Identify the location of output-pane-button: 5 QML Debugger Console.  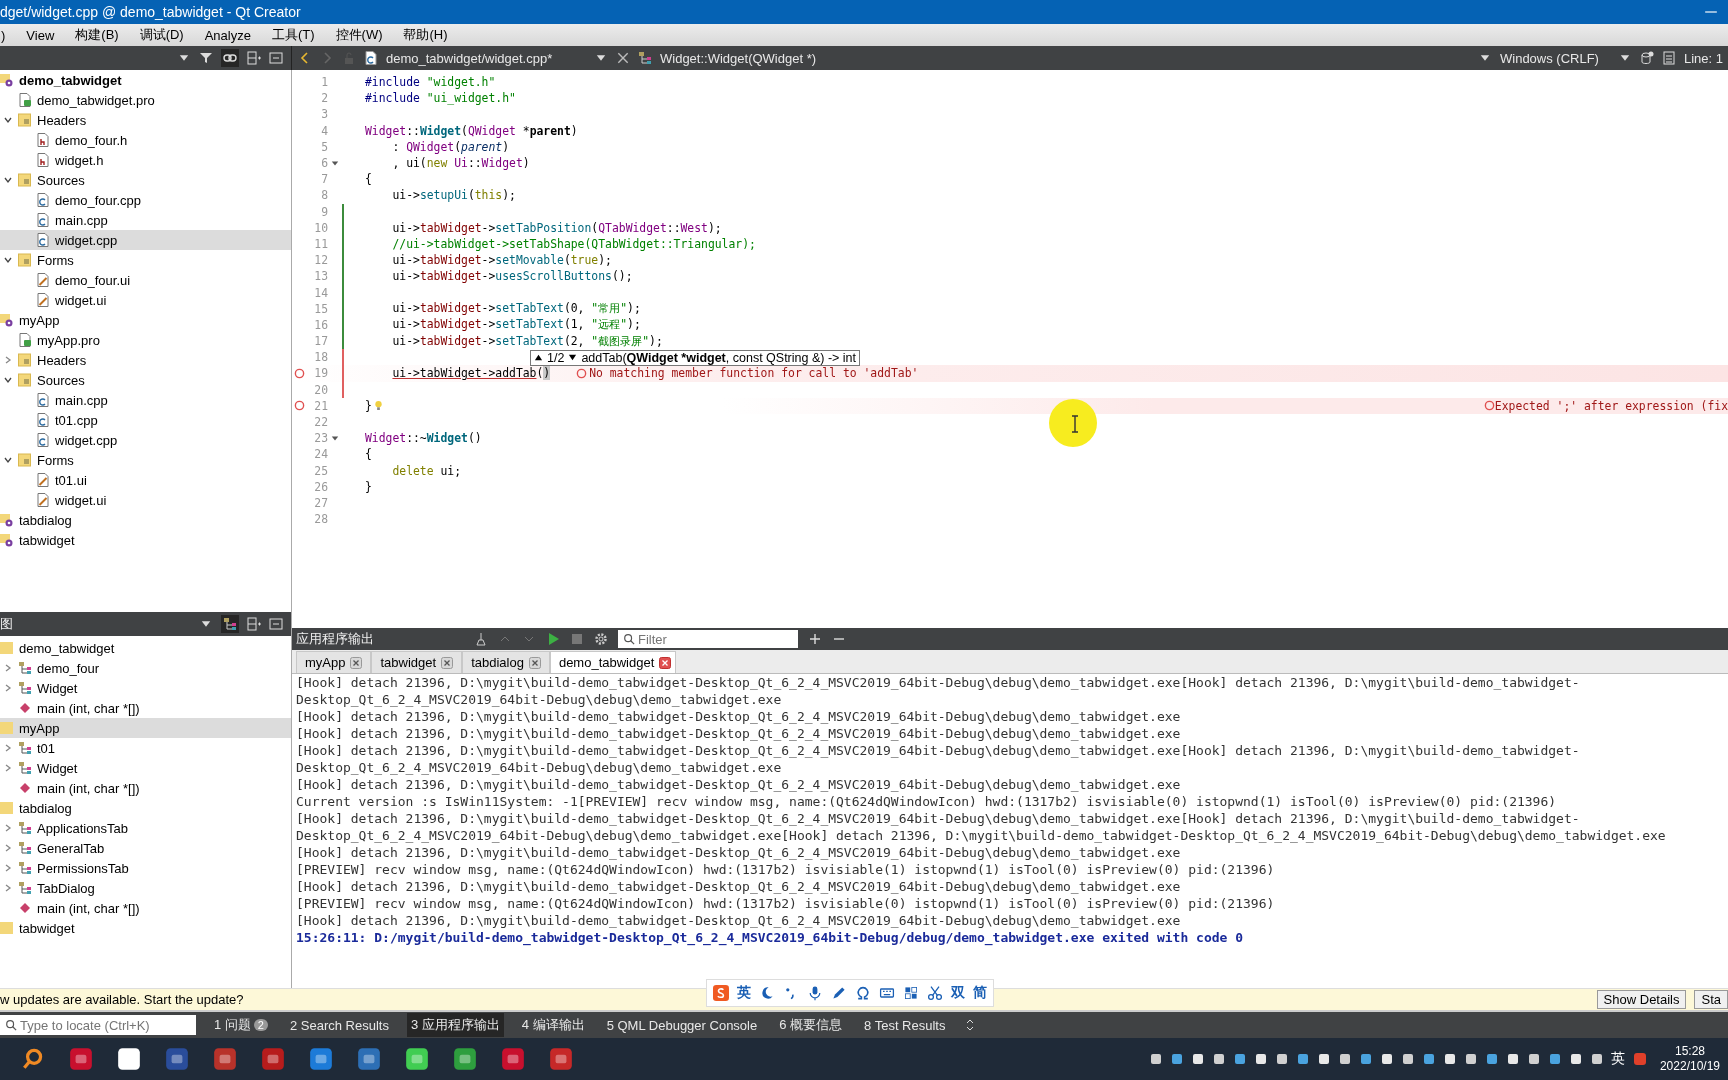
(682, 1025).